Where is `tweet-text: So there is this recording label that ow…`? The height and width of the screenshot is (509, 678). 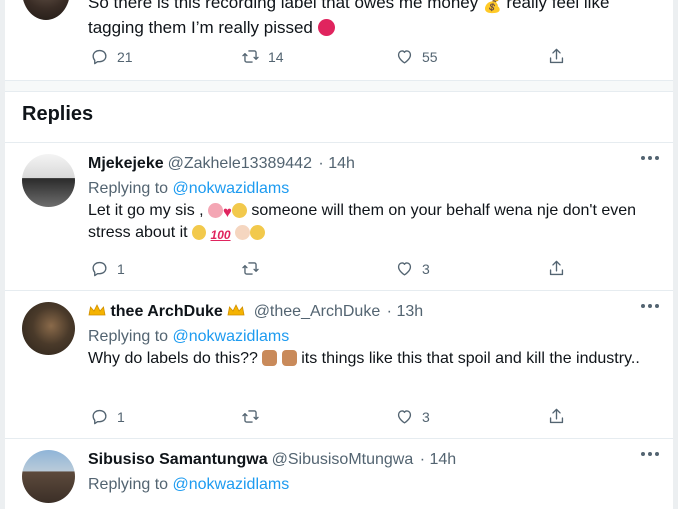
tweet-text: So there is this recording label that ow… is located at coordinates (368, 20).